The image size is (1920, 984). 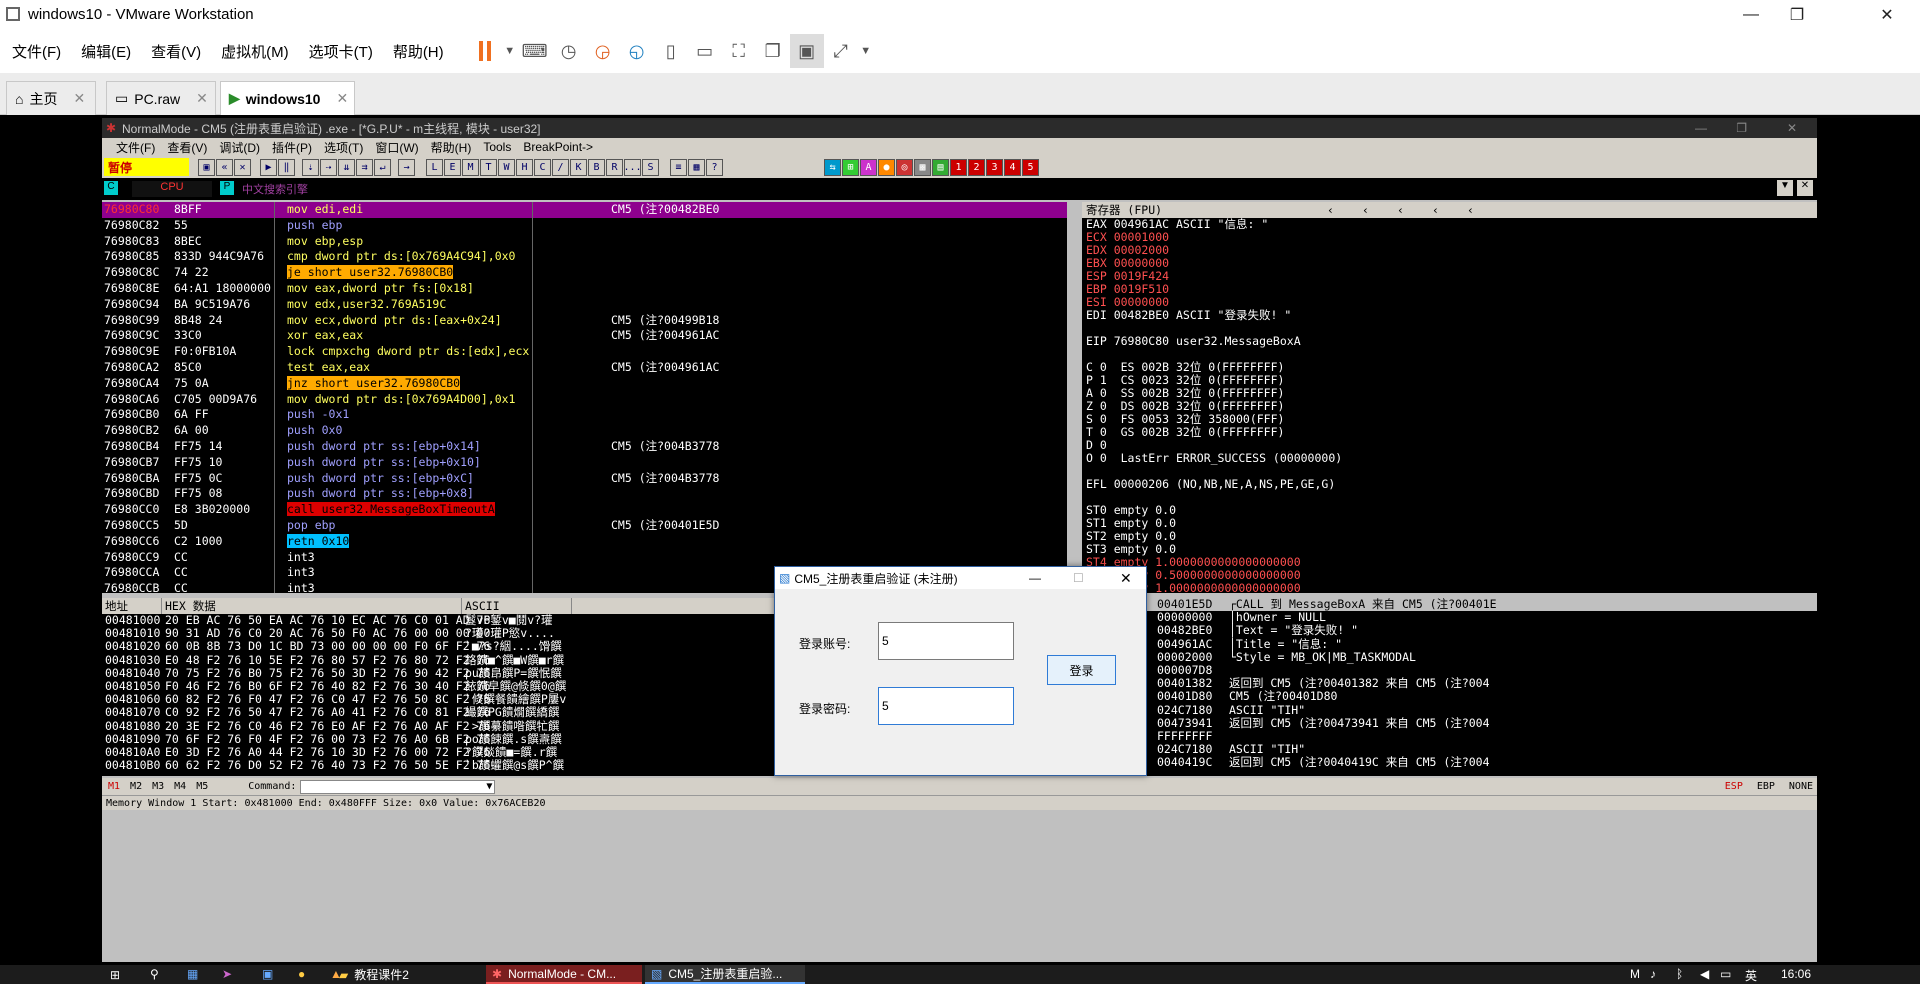 What do you see at coordinates (1449, 710) in the screenshot?
I see `stack-row: 0019F444024C7180ASCII "TIH"` at bounding box center [1449, 710].